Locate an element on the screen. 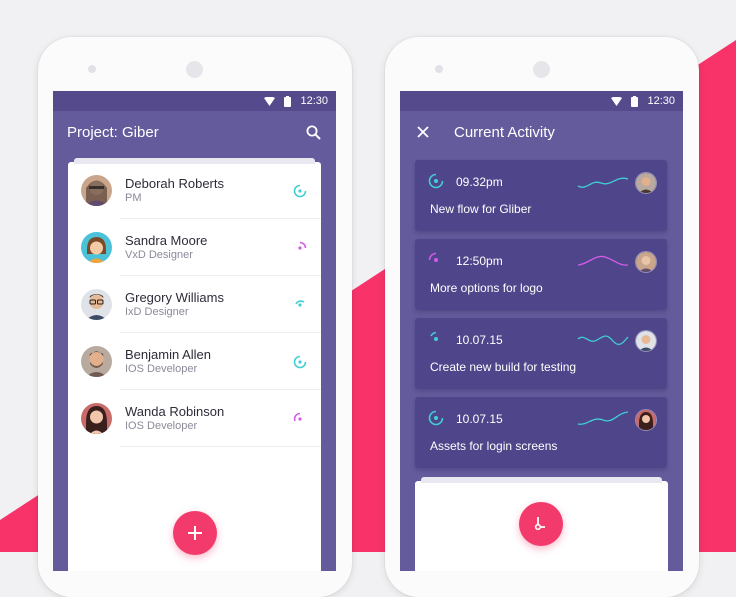 The image size is (736, 597). list-item: Gregory Williams IxD Designer is located at coordinates (194, 304).